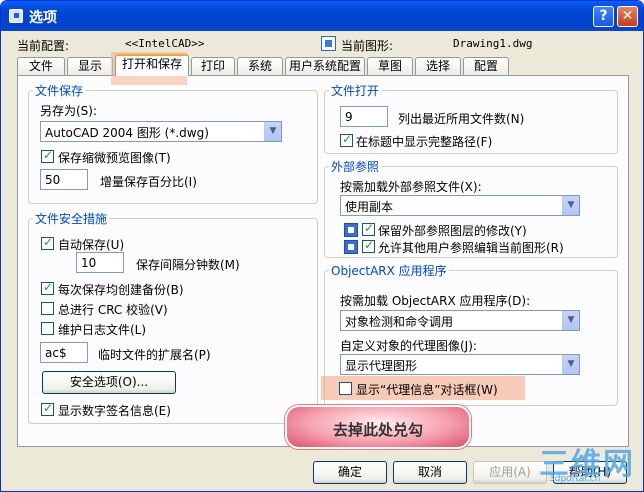  I want to click on window-title: 选项, so click(43, 18).